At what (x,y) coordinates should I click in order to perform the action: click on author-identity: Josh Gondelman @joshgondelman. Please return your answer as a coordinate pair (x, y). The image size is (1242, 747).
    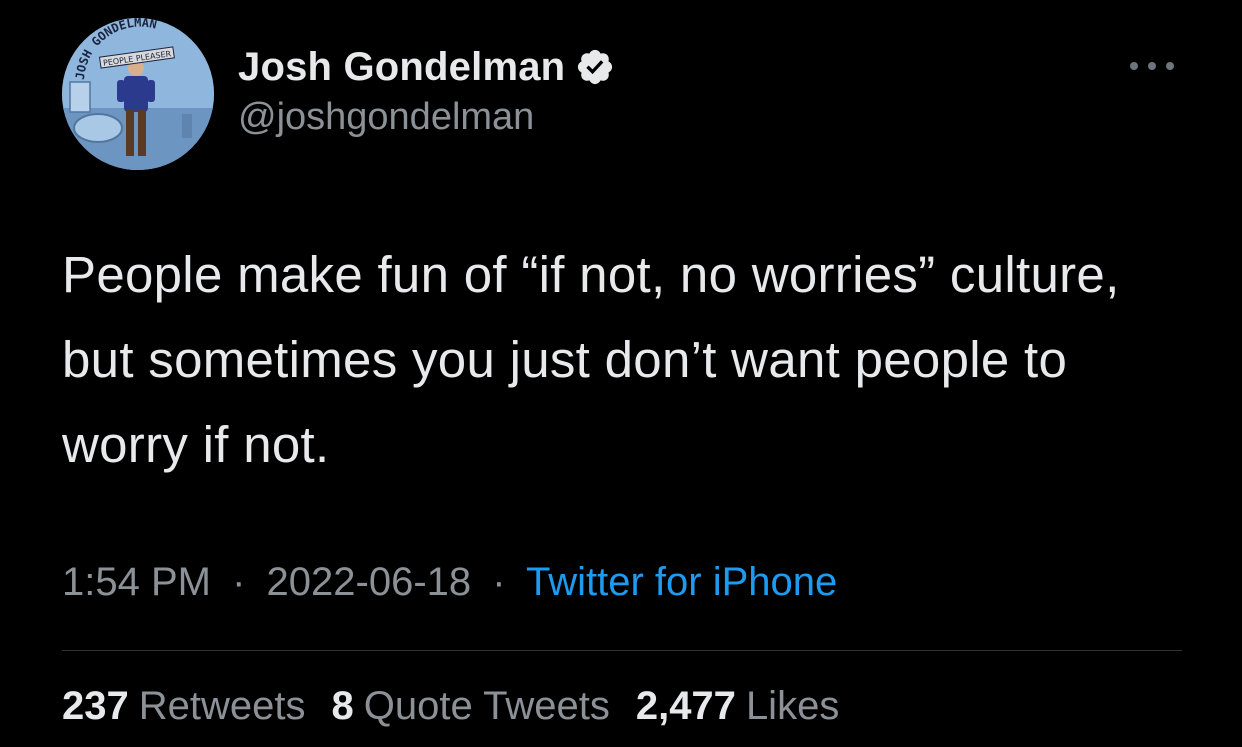
    Looking at the image, I should click on (426, 89).